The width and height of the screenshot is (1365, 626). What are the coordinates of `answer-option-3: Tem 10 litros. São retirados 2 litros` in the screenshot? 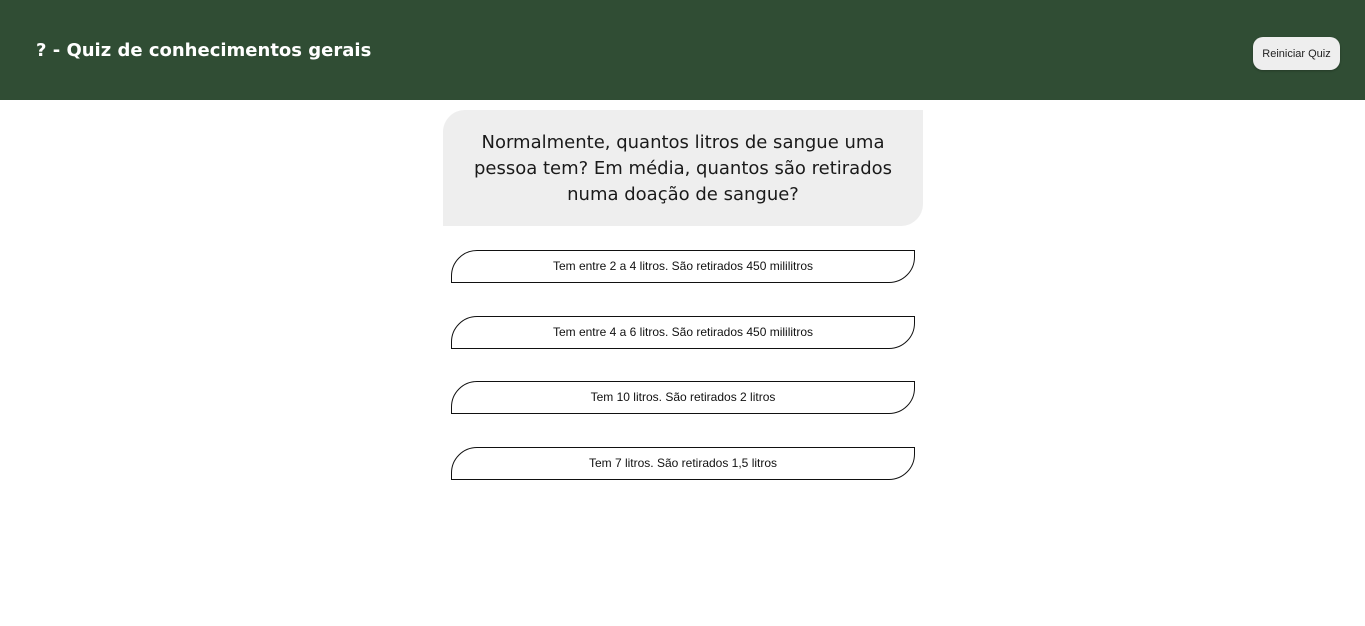 It's located at (683, 397).